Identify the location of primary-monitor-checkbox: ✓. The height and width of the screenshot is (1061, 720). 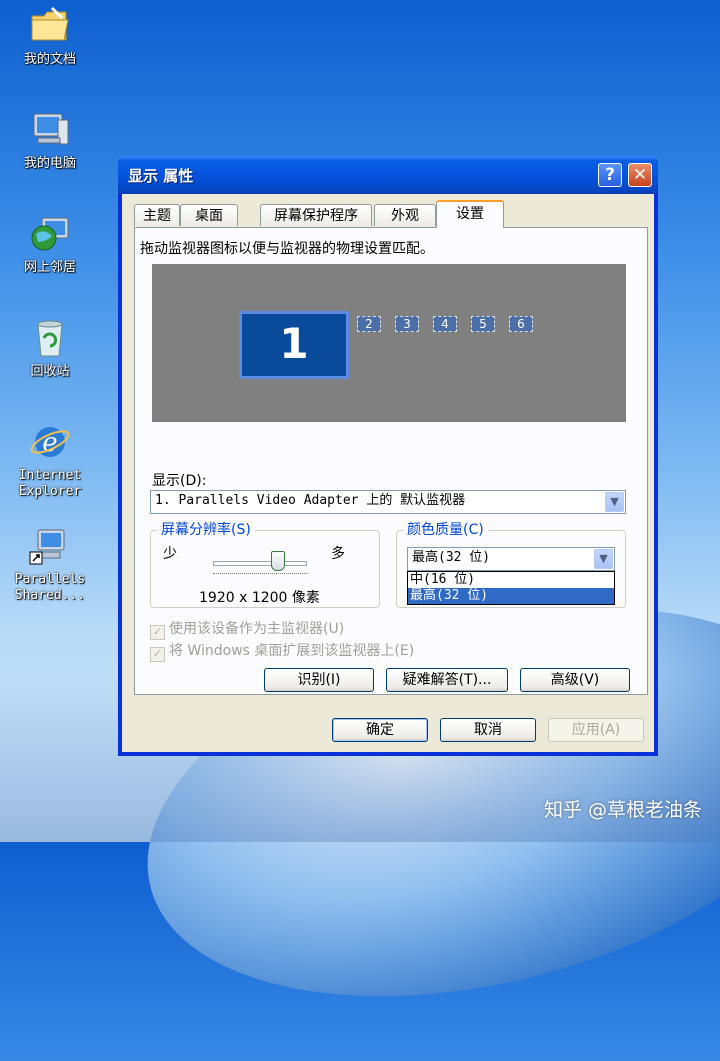
(157, 632).